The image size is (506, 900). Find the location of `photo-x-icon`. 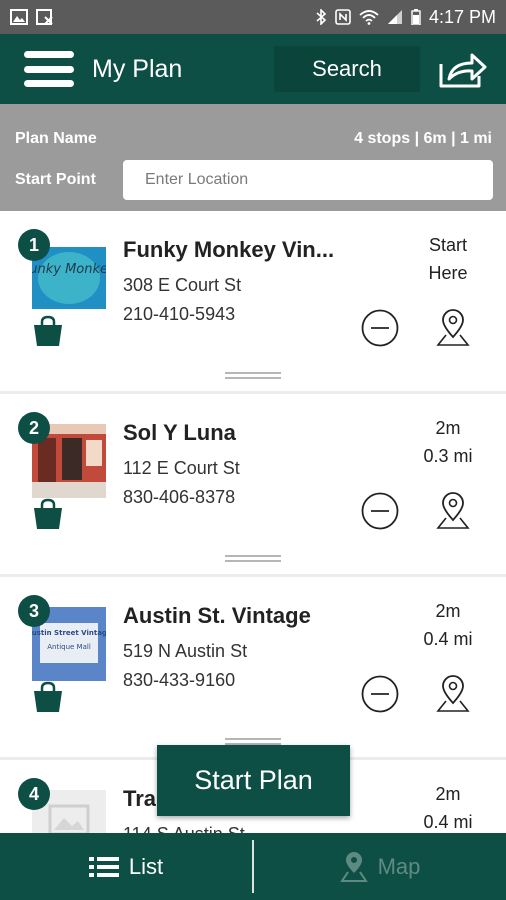

photo-x-icon is located at coordinates (44, 17).